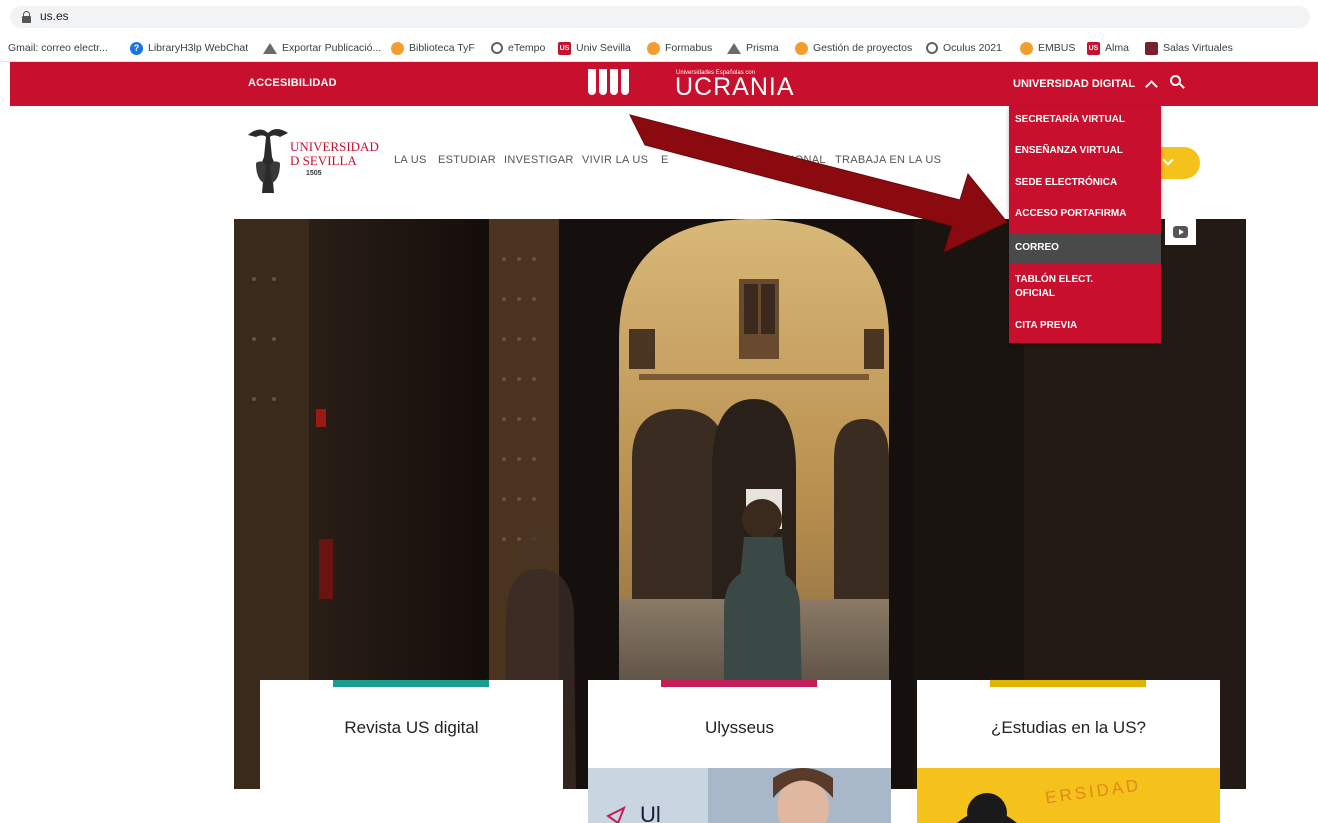 The image size is (1318, 823). Describe the element at coordinates (467, 160) in the screenshot. I see `nav-estudiar: ESTUDIAR` at that location.